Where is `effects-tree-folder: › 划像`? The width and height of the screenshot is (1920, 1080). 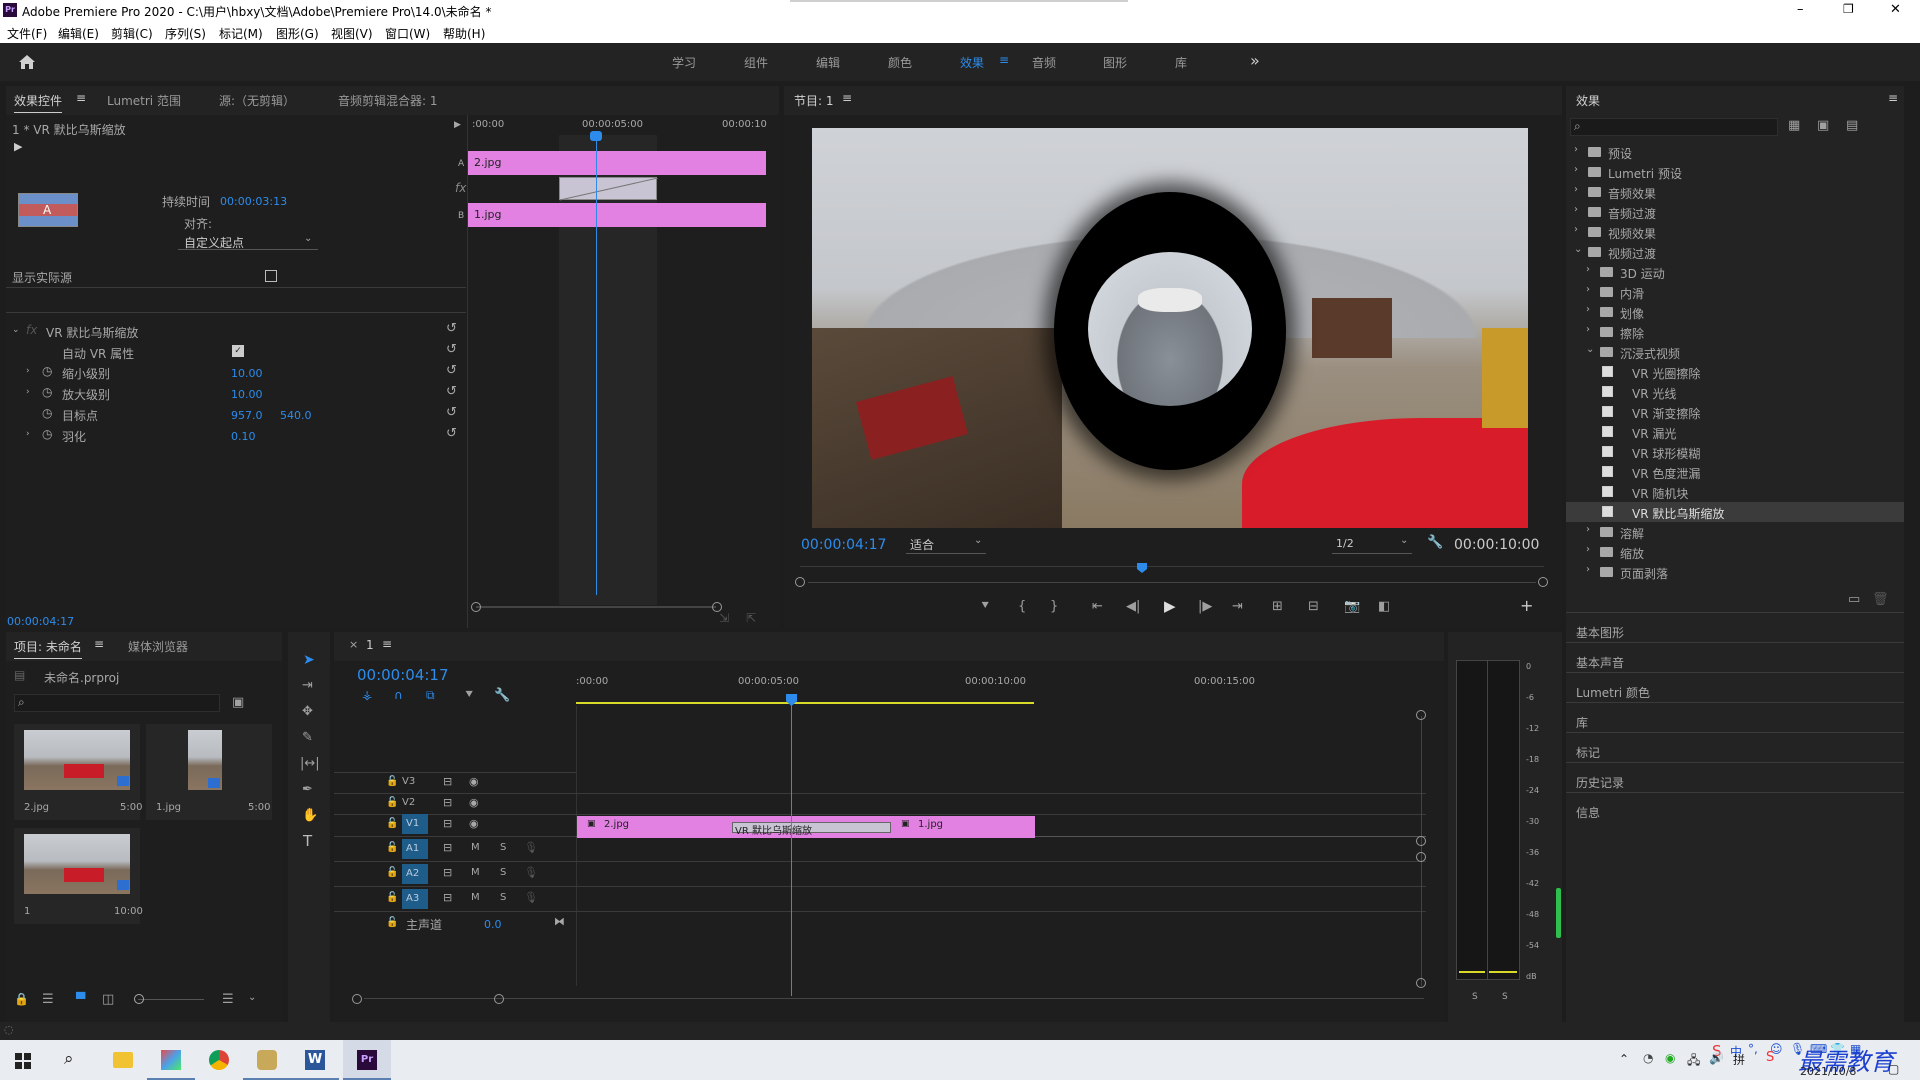
effects-tree-folder: › 划像 is located at coordinates (1735, 312).